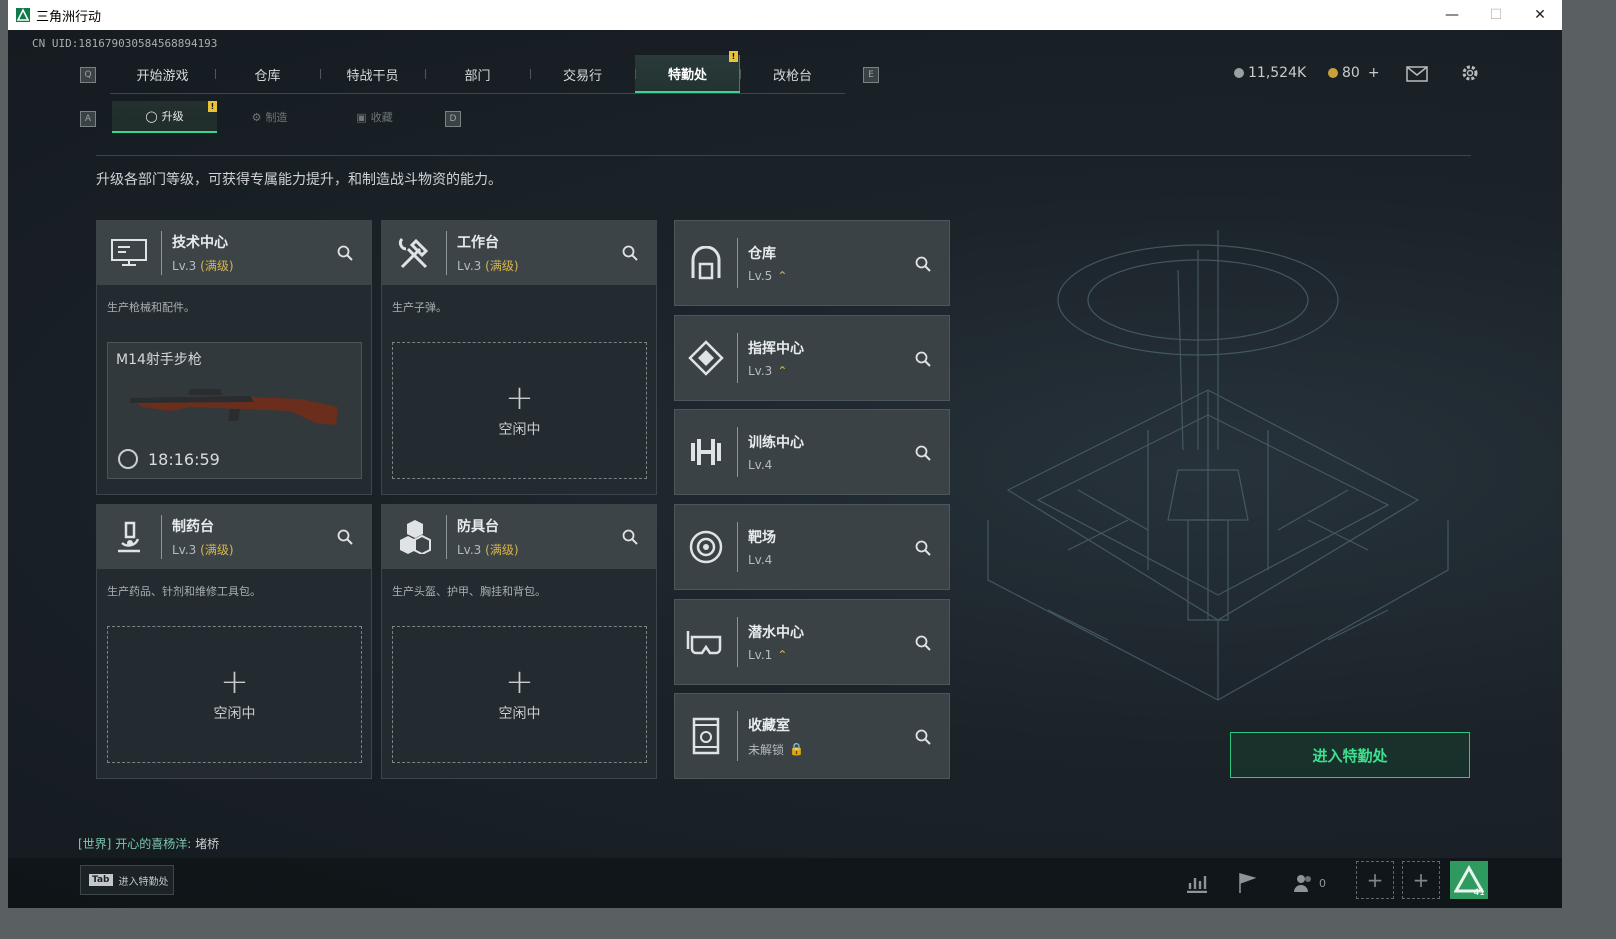  I want to click on window-title: 三角洲行动, so click(69, 17).